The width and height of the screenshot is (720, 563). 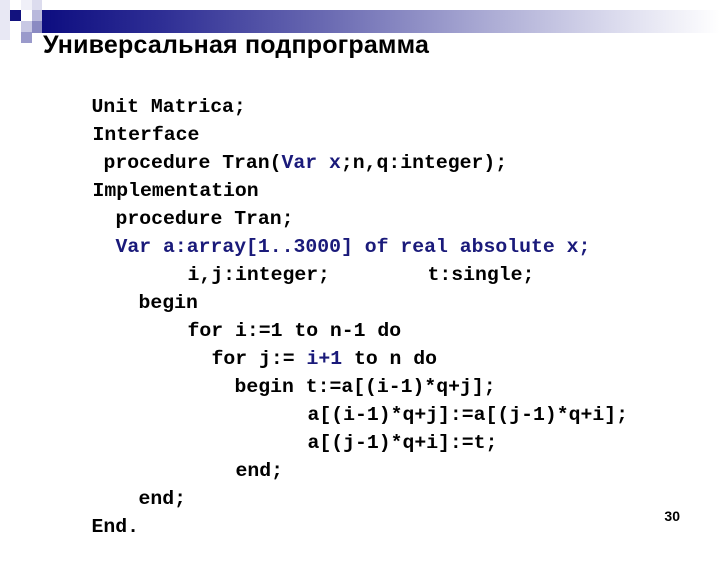 I want to click on code-text: End., so click(x=115, y=527).